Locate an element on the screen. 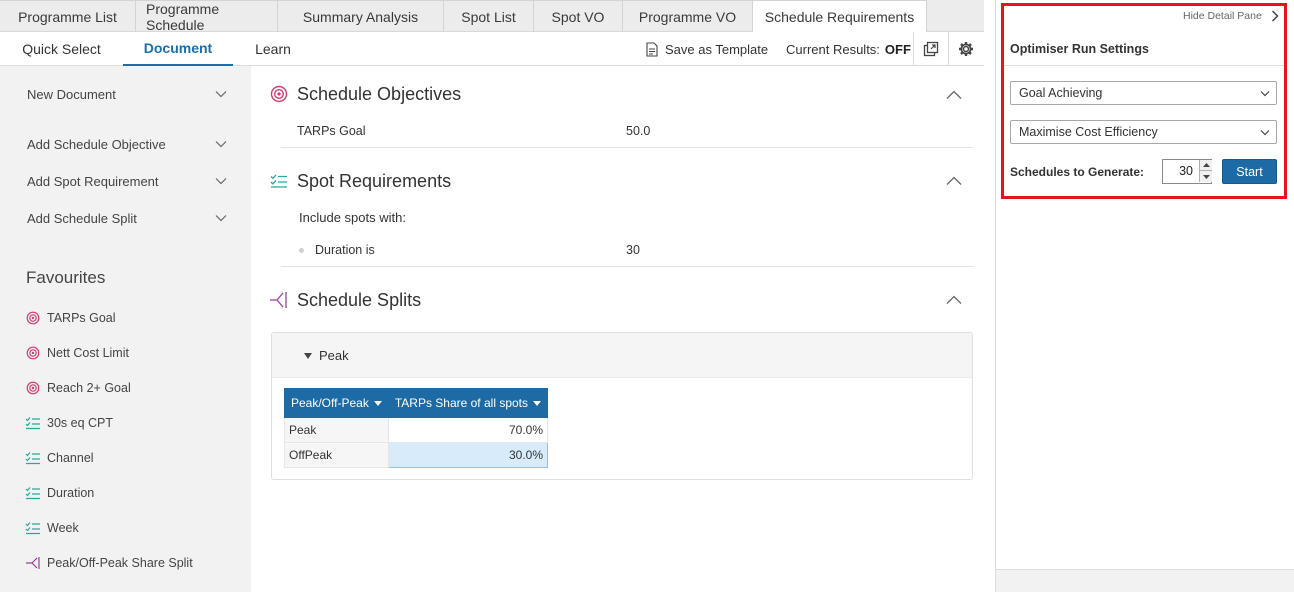 This screenshot has width=1294, height=592. tab-programme-list: Programme List is located at coordinates (68, 16).